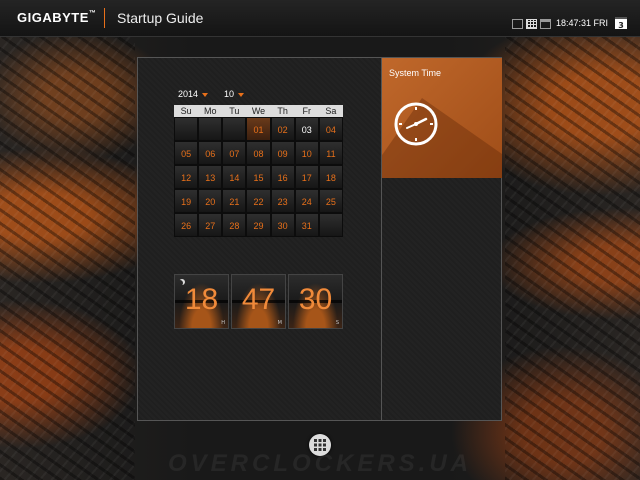 The image size is (640, 480). I want to click on calendar-day: 21, so click(234, 201).